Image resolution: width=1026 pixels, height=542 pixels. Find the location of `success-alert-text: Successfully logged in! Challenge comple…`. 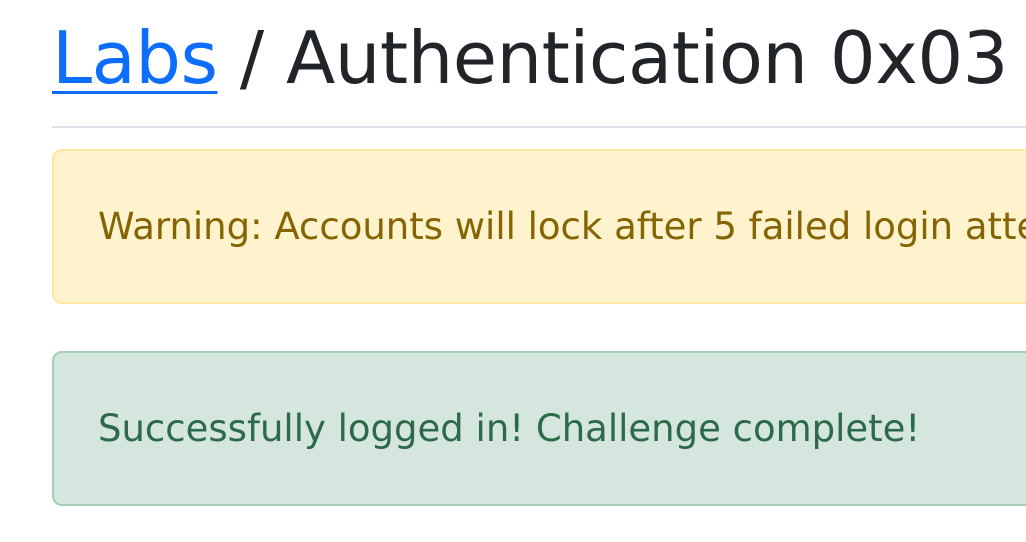

success-alert-text: Successfully logged in! Challenge comple… is located at coordinates (509, 428).